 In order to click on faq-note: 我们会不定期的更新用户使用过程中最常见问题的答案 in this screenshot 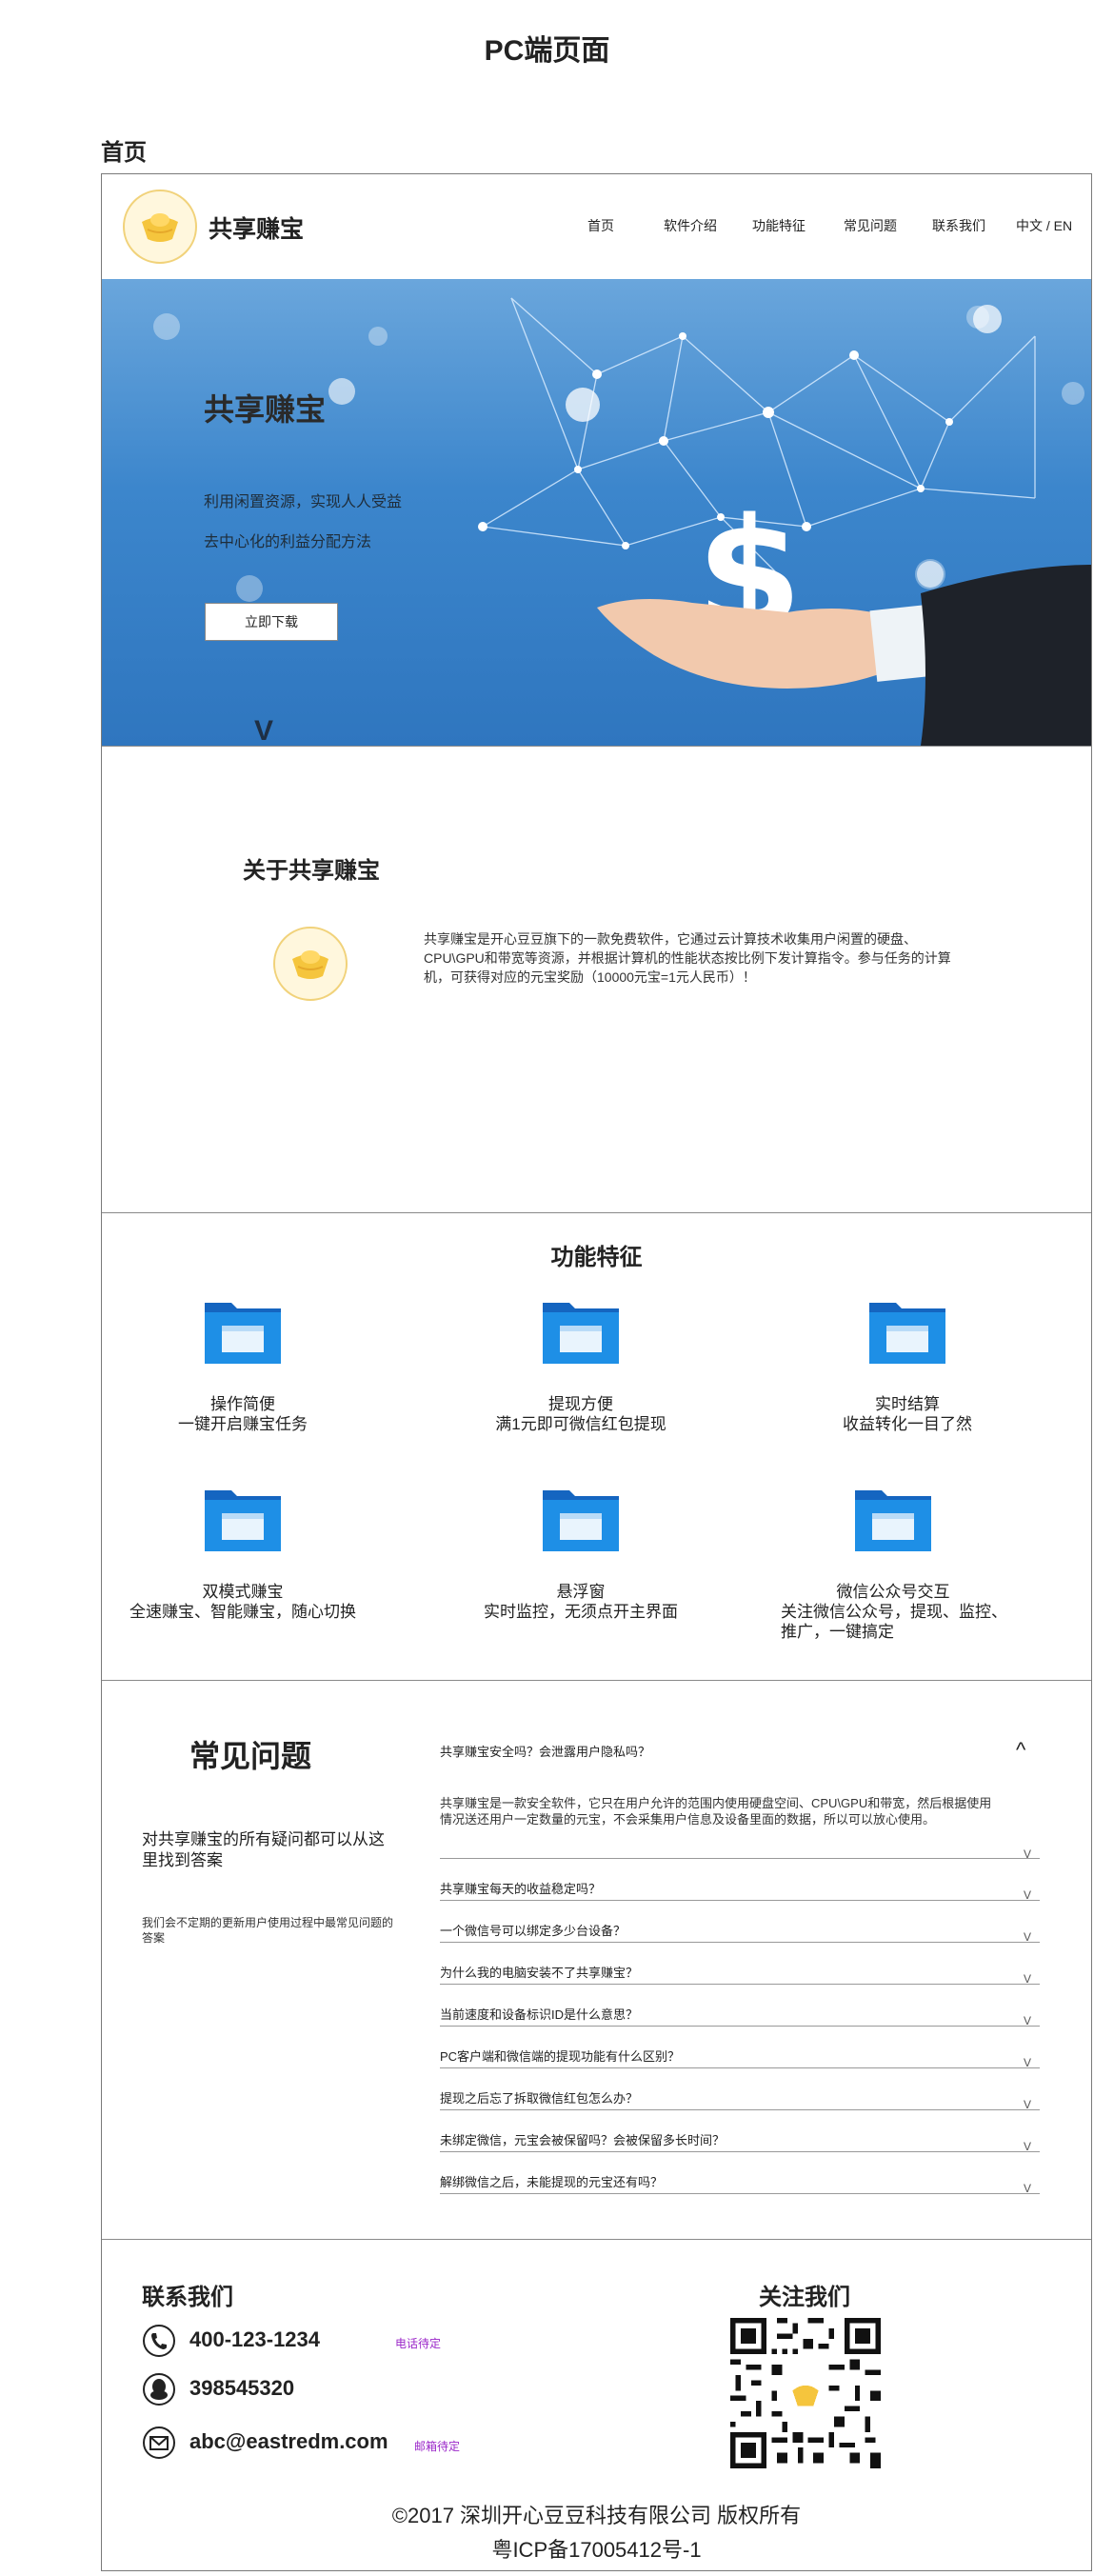, I will do `click(268, 1930)`.